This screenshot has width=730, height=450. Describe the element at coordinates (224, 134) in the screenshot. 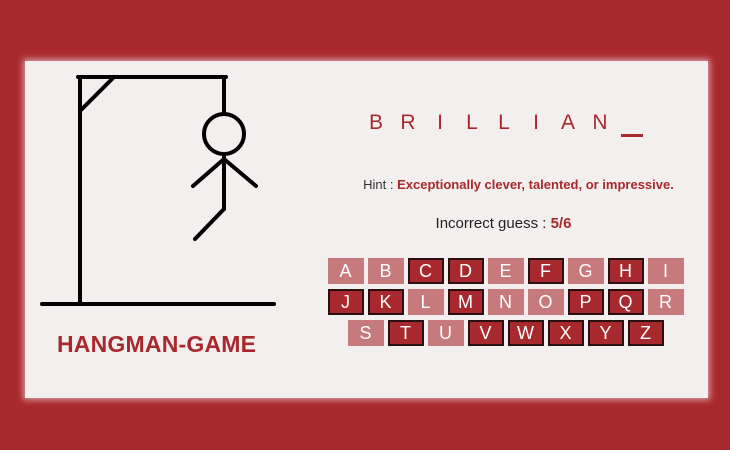

I see `hangman-head` at that location.